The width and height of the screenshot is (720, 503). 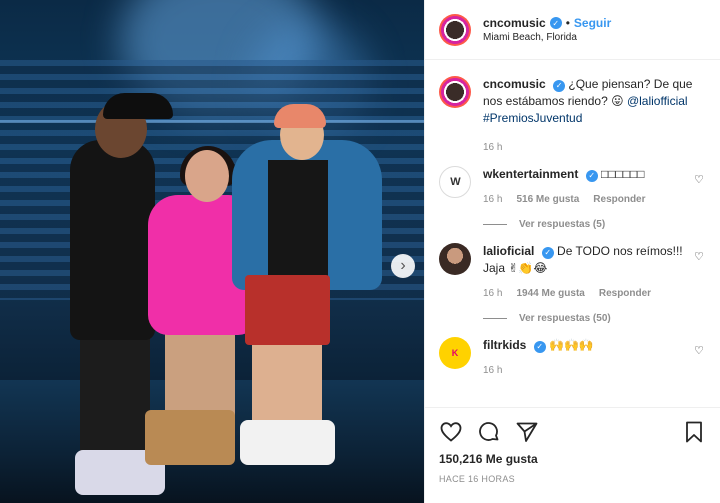 I want to click on filtr-logo-icon: K, so click(x=455, y=353).